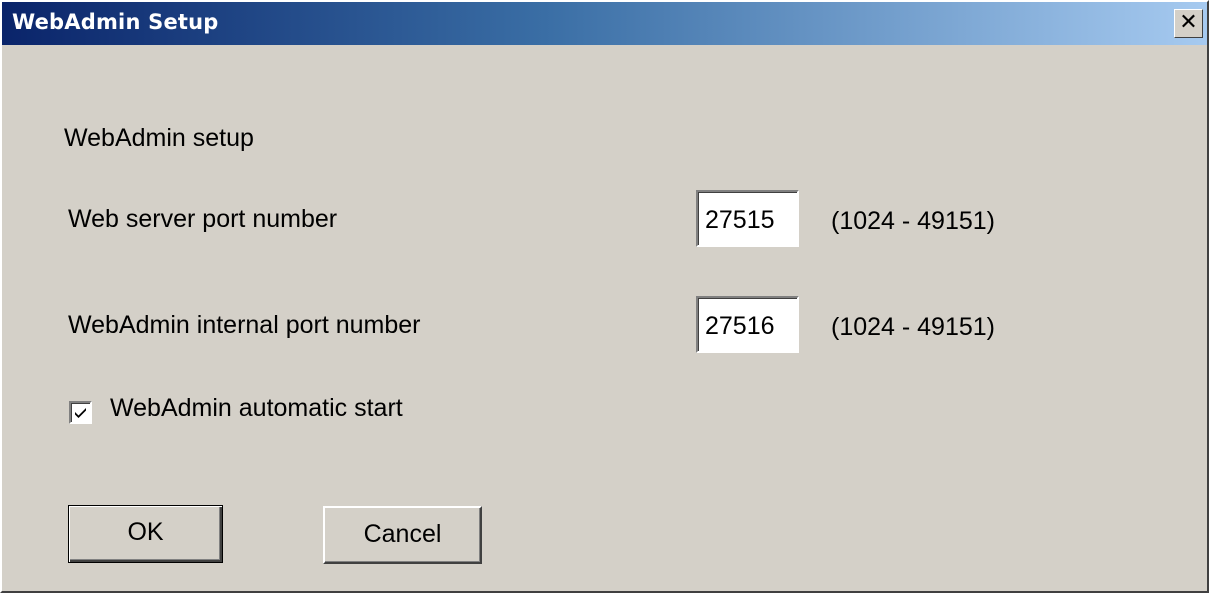 The image size is (1209, 593). What do you see at coordinates (115, 22) in the screenshot?
I see `window-title: WebAdmin Setup` at bounding box center [115, 22].